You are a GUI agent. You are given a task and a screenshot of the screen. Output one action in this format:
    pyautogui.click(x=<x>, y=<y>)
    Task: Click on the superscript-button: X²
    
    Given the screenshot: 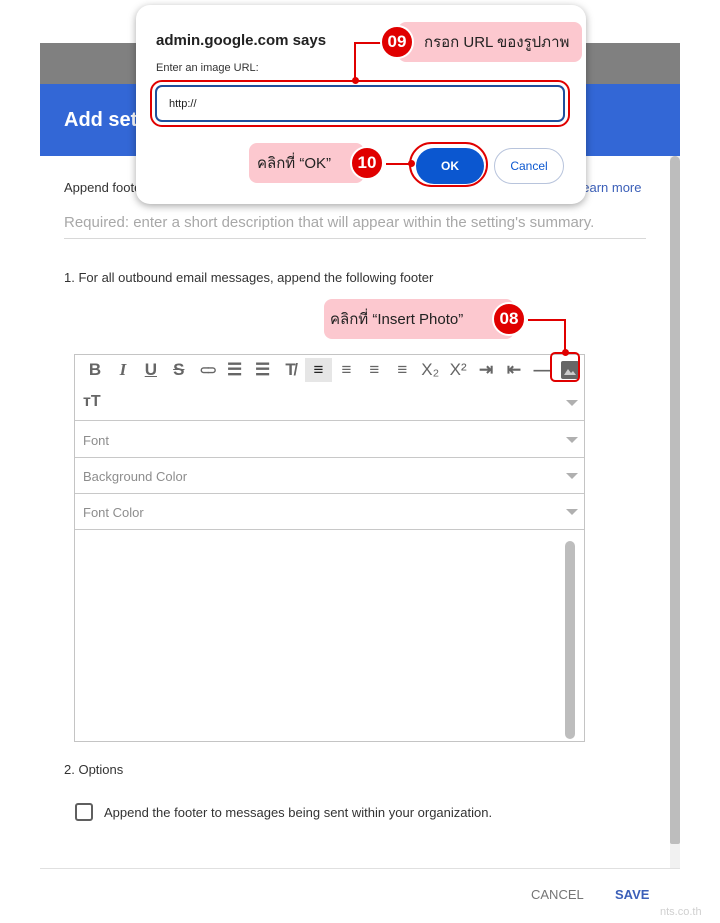 What is the action you would take?
    pyautogui.click(x=458, y=370)
    